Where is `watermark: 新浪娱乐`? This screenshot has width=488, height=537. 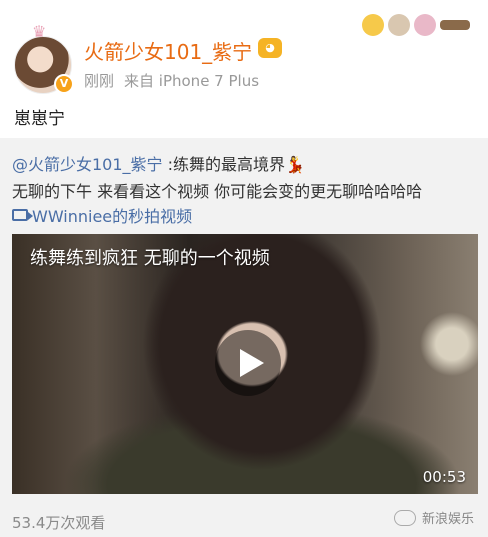 watermark: 新浪娱乐 is located at coordinates (433, 517).